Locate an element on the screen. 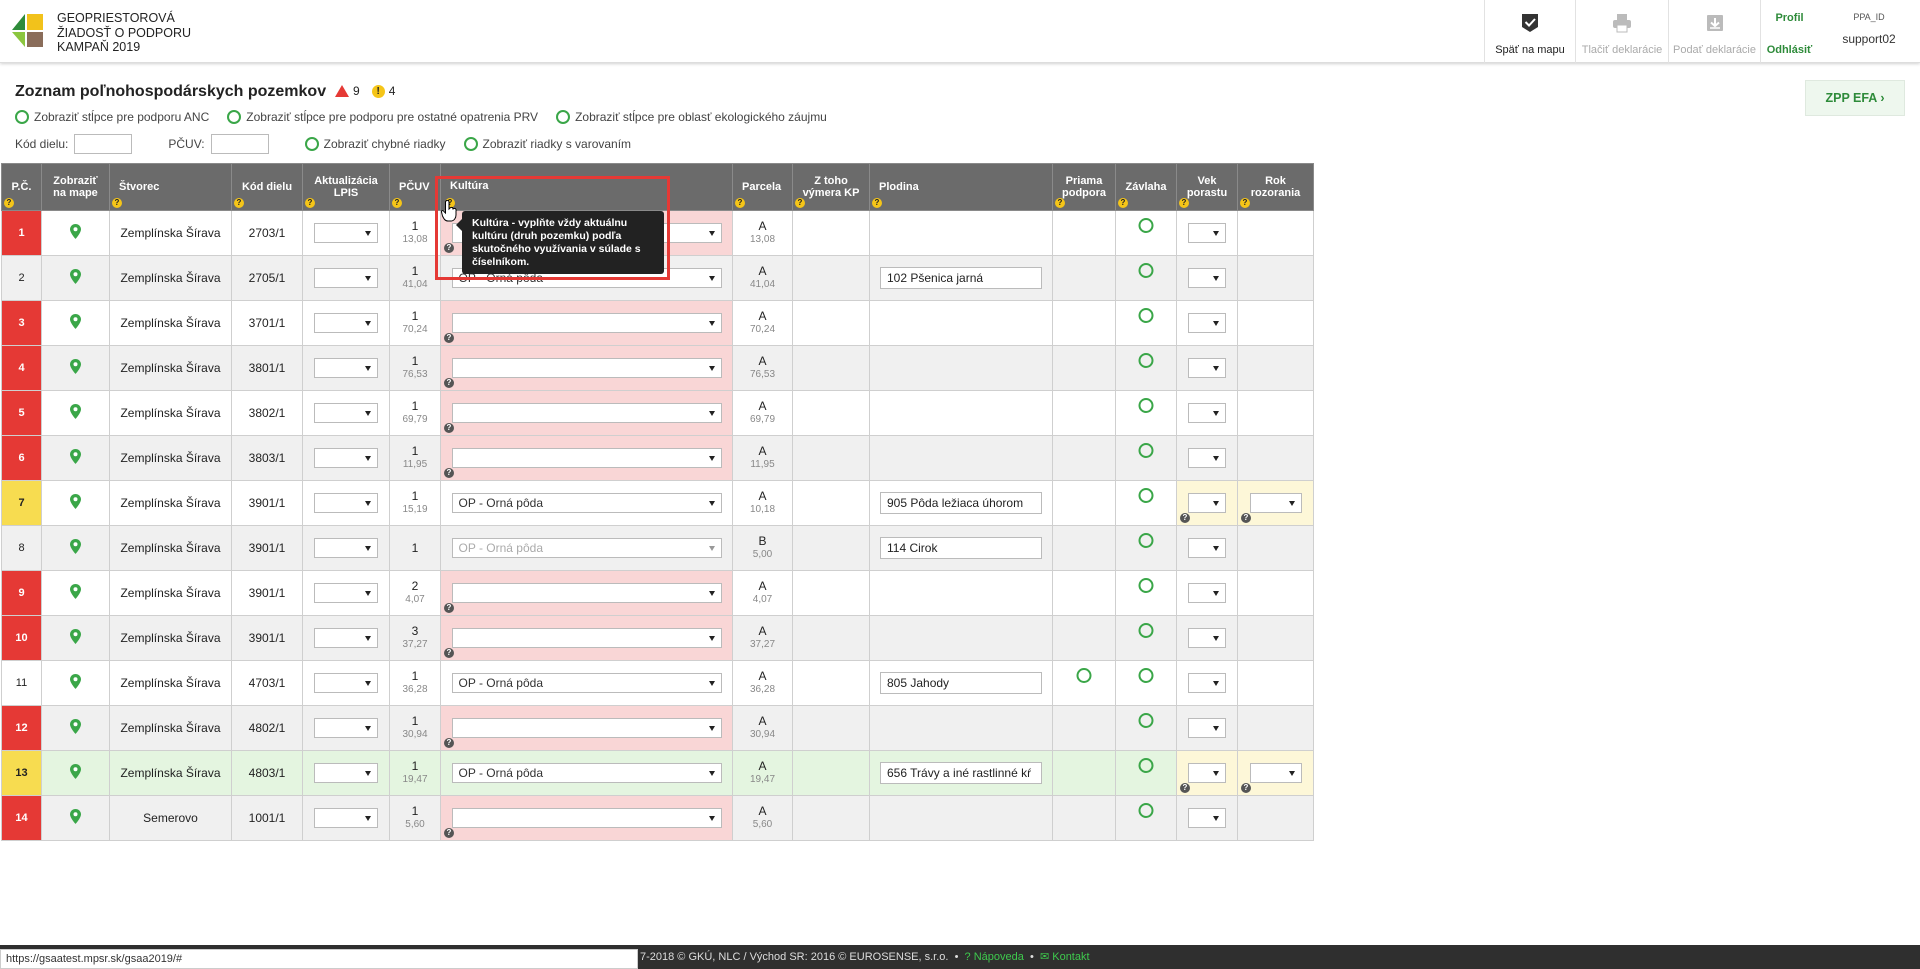 This screenshot has width=1920, height=969. table-row: 3 Zemplínska Šírava 3701/1 1 70,24? A 70,24 is located at coordinates (657, 323).